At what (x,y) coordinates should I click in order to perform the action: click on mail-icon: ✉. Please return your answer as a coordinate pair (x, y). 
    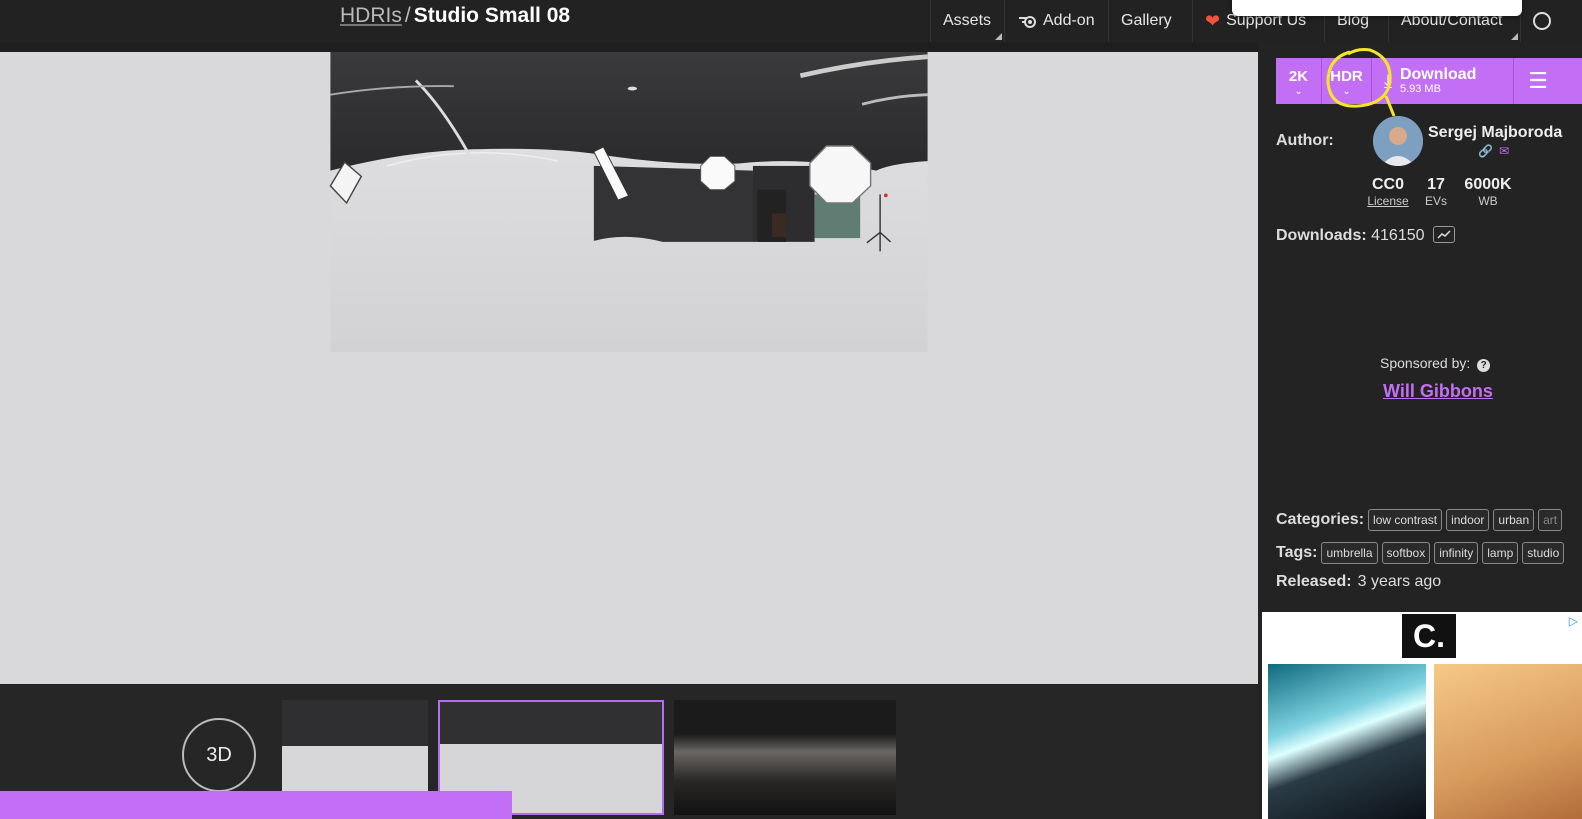
    Looking at the image, I should click on (1504, 151).